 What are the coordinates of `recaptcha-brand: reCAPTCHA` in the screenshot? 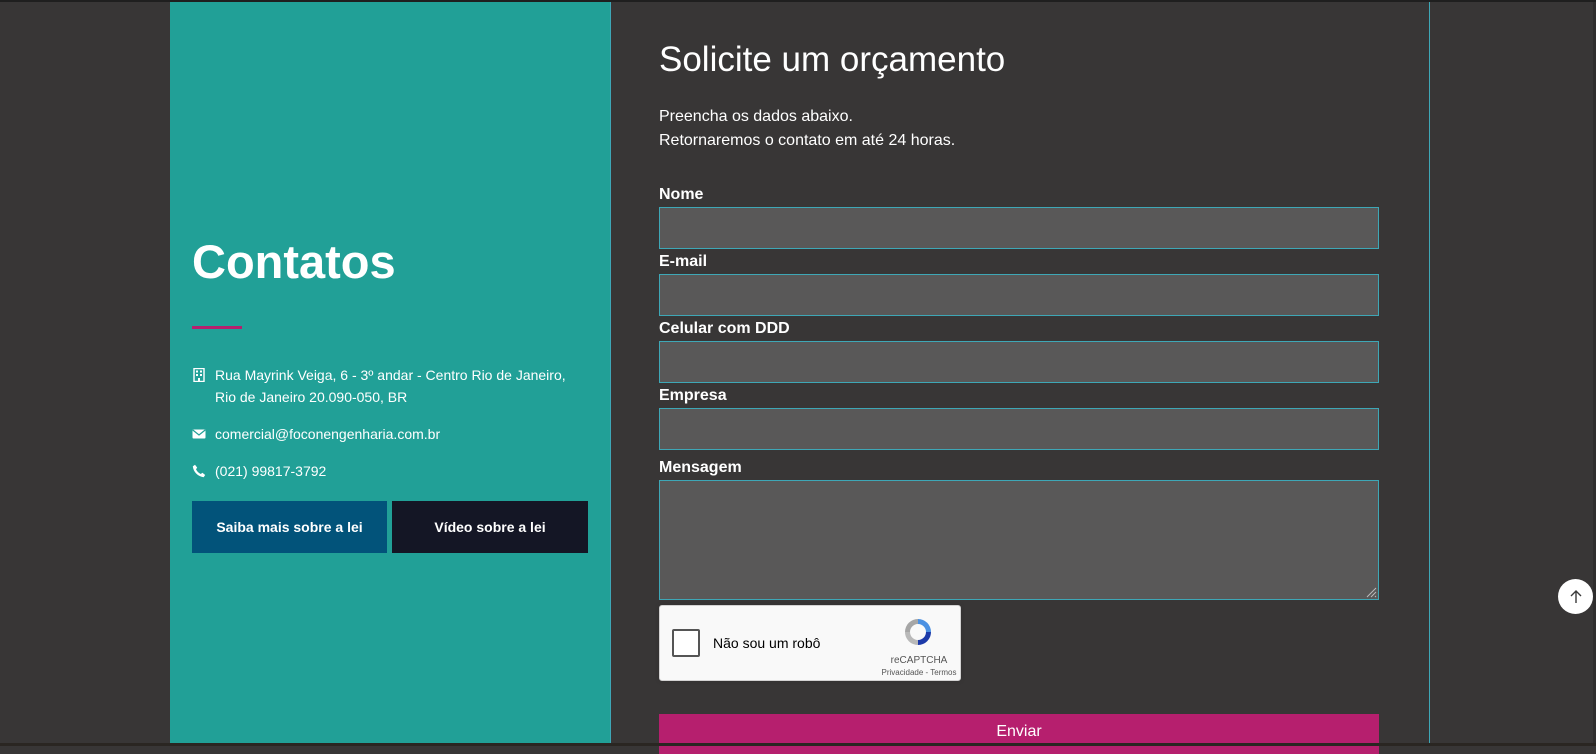 It's located at (919, 660).